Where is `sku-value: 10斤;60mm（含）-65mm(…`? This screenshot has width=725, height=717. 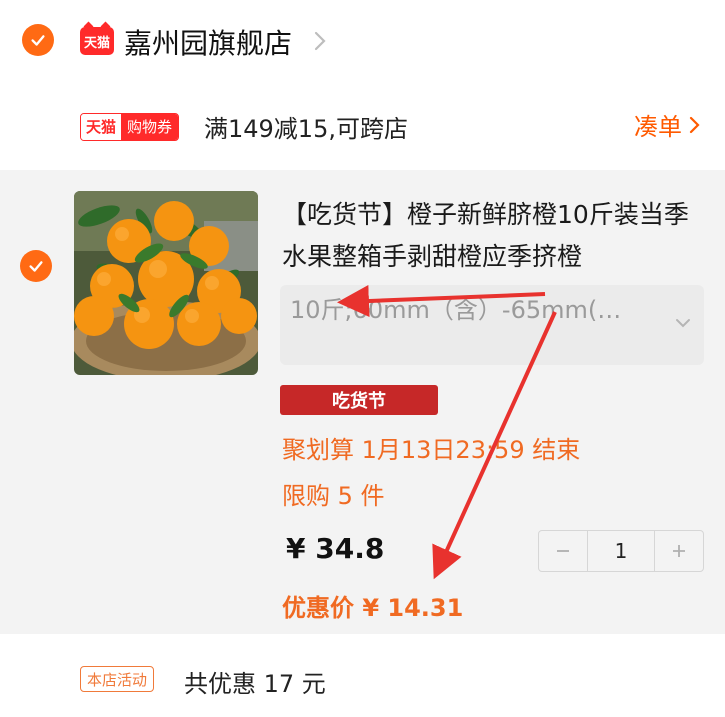
sku-value: 10斤;60mm（含）-65mm(… is located at coordinates (456, 310).